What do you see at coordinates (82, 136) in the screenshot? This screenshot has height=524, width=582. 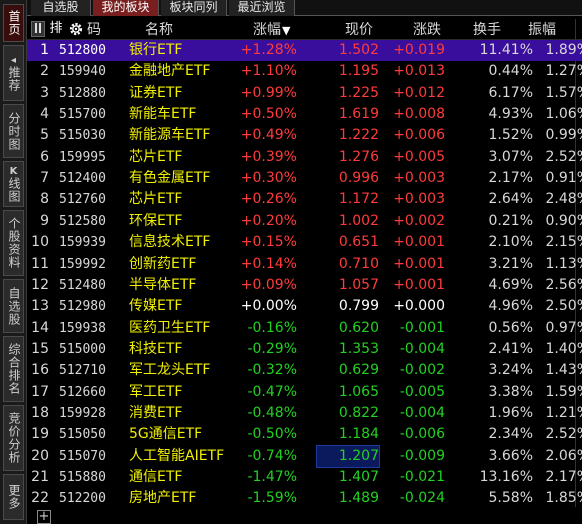 I see `stock-code: 515030` at bounding box center [82, 136].